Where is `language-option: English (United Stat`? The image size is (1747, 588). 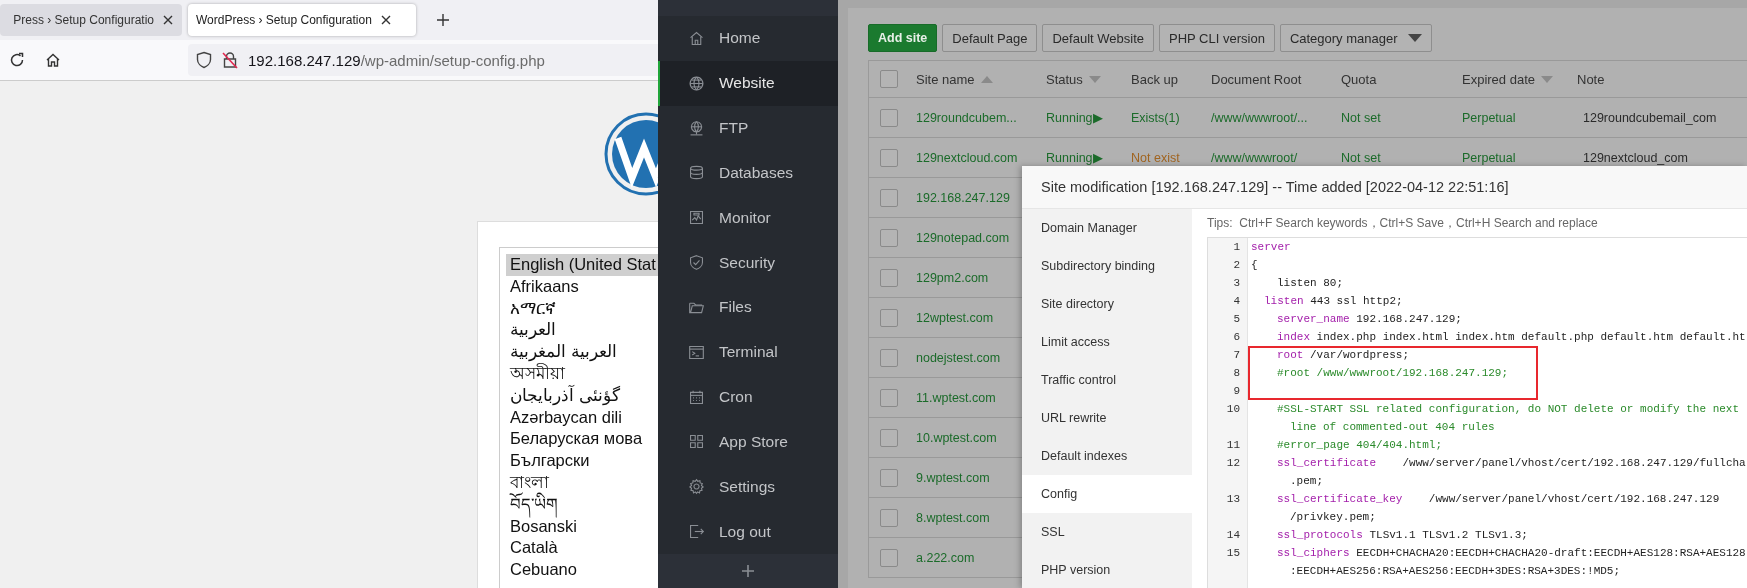
language-option: English (United Stat is located at coordinates (582, 265).